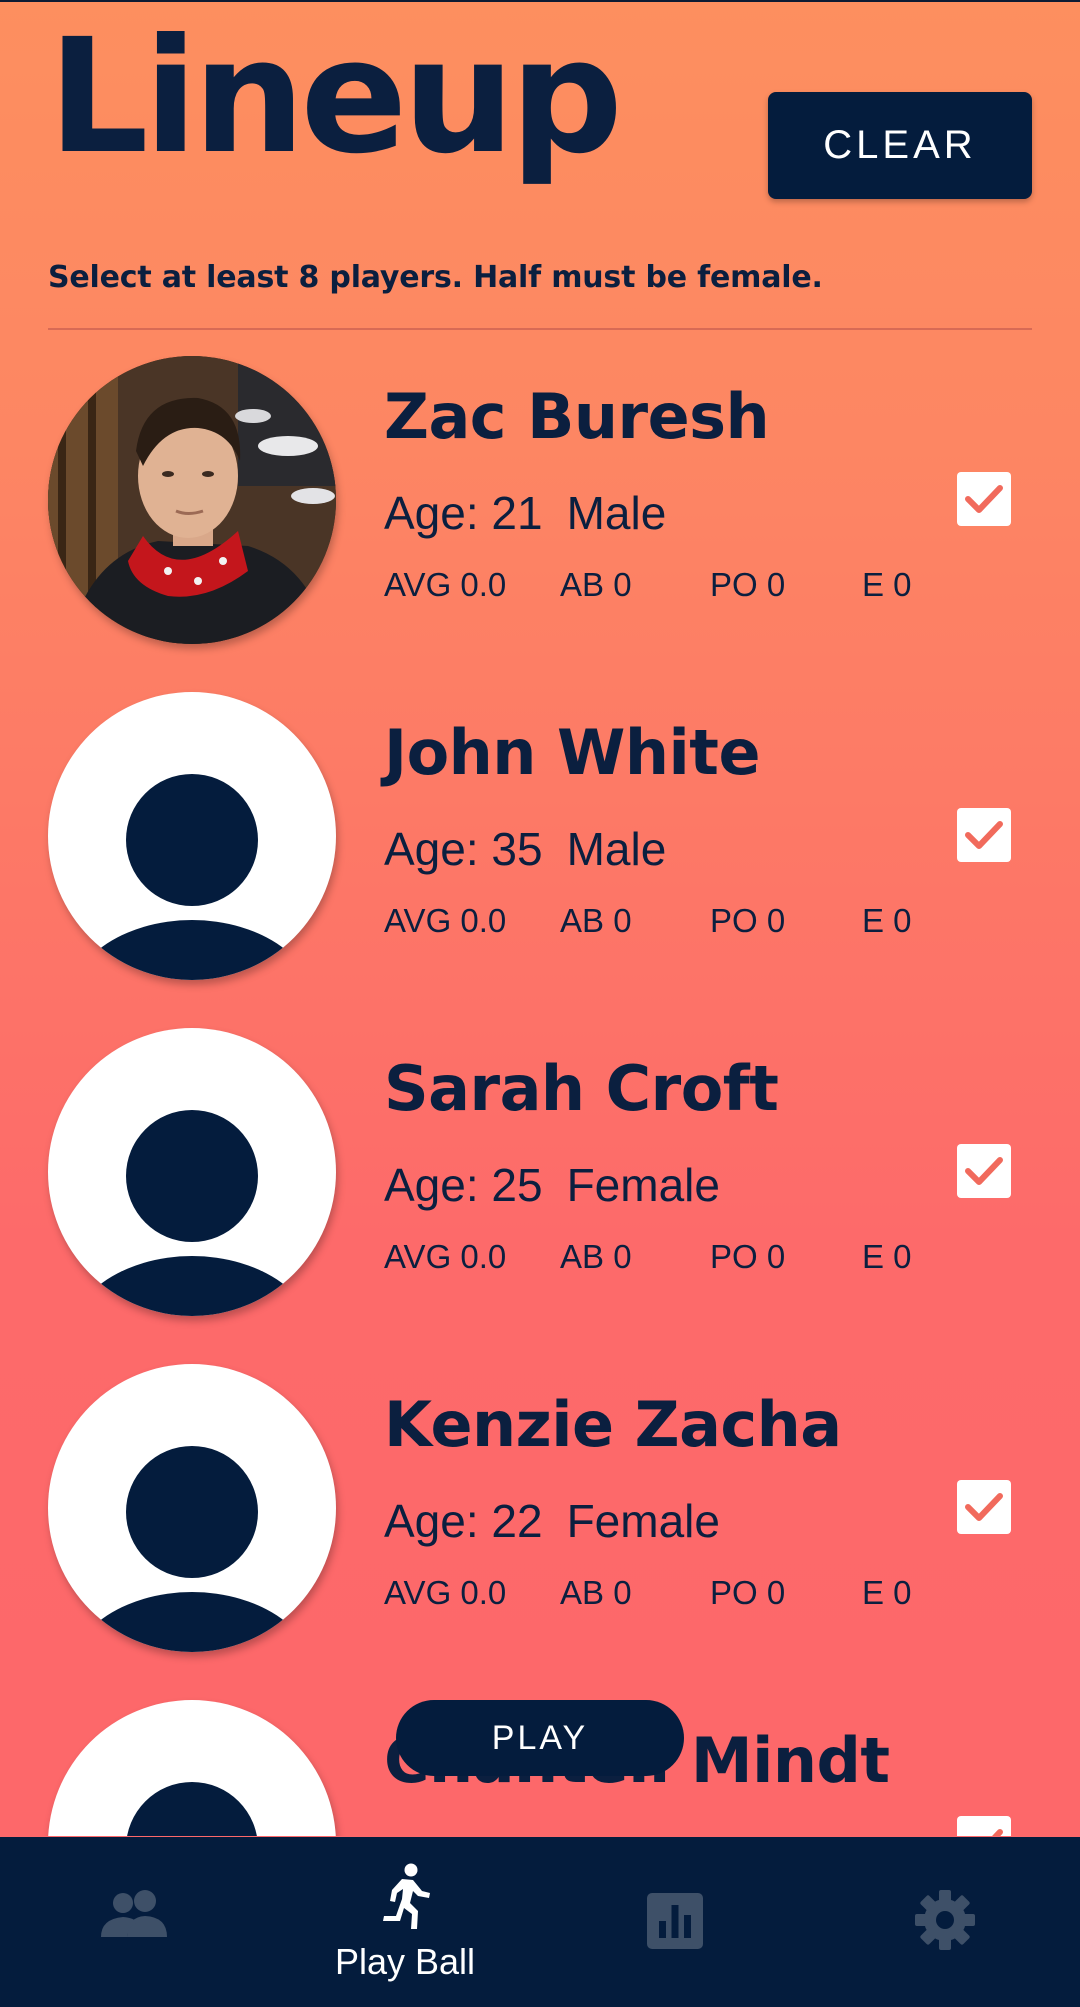  I want to click on bottom-navigation: Play Ball, so click(540, 1922).